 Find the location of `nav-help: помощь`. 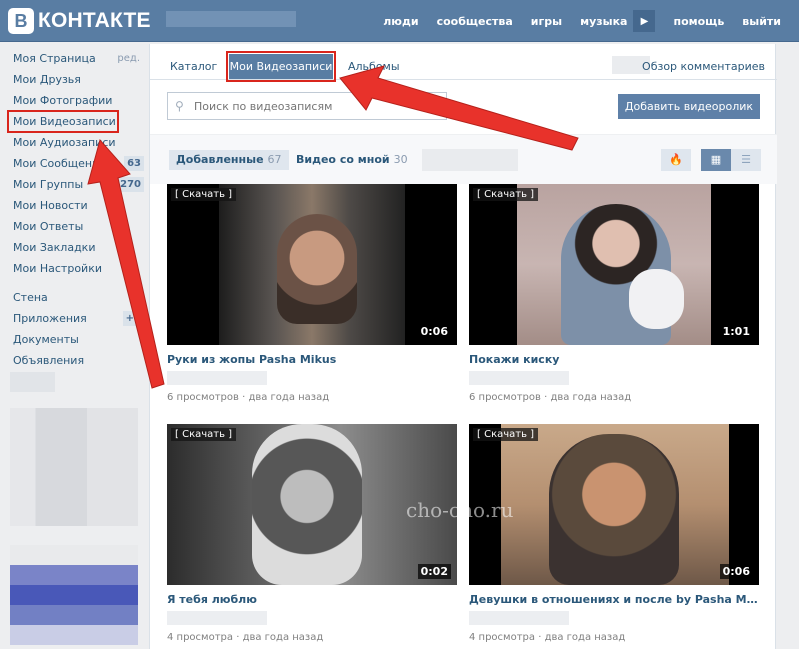

nav-help: помощь is located at coordinates (698, 21).